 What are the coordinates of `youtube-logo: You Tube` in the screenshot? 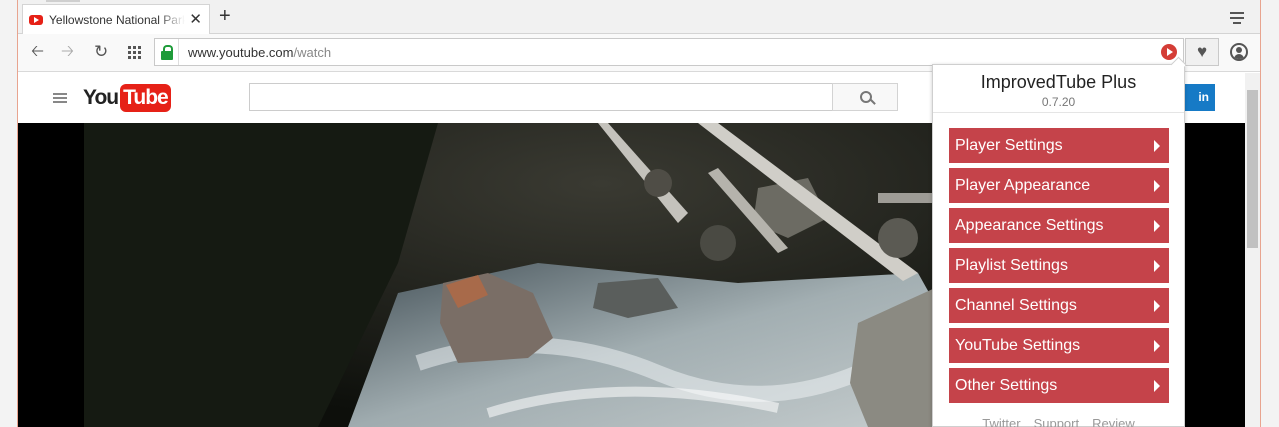 It's located at (127, 98).